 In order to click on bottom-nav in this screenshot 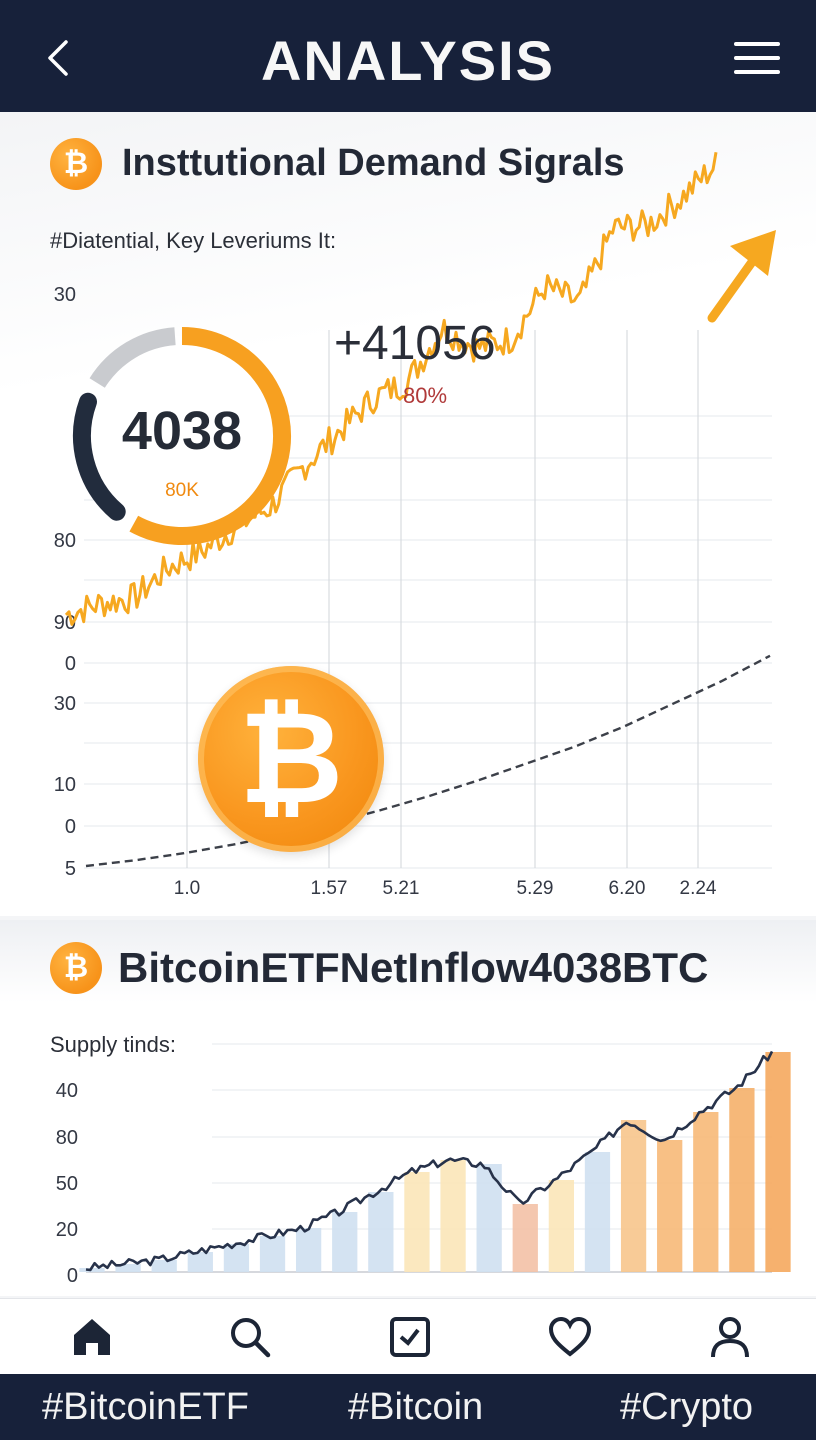, I will do `click(408, 1336)`.